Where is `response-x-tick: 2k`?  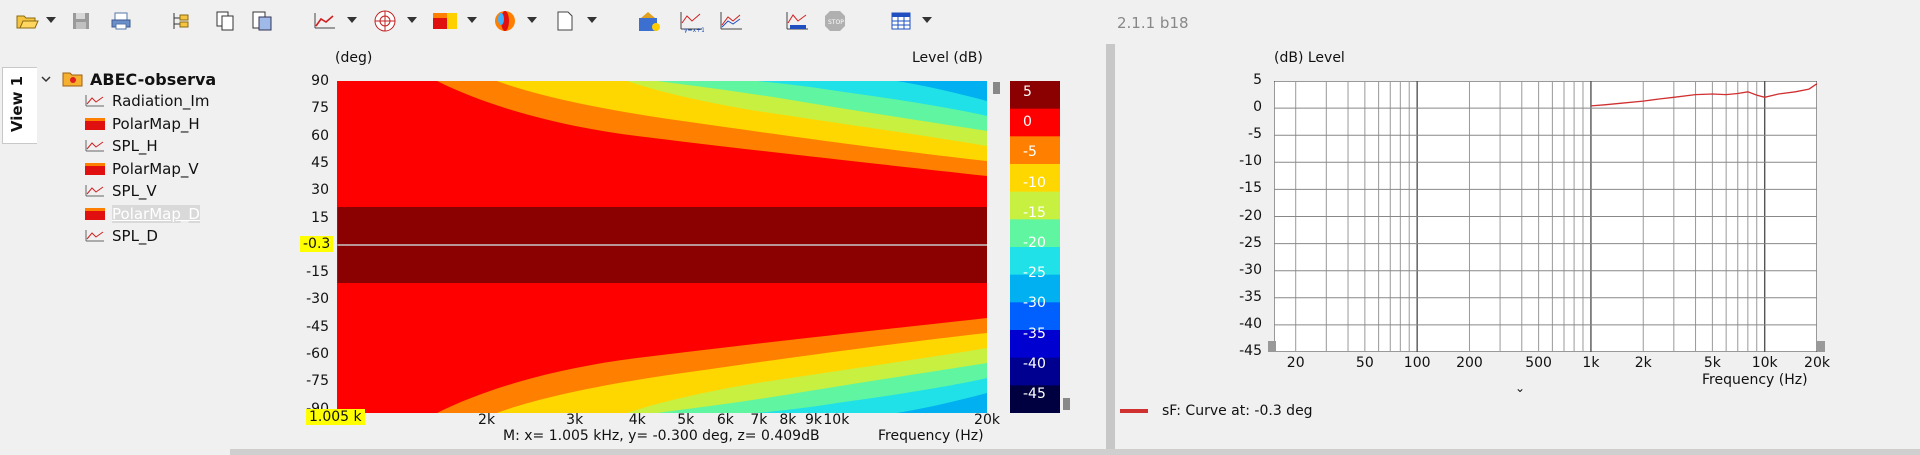 response-x-tick: 2k is located at coordinates (1643, 363).